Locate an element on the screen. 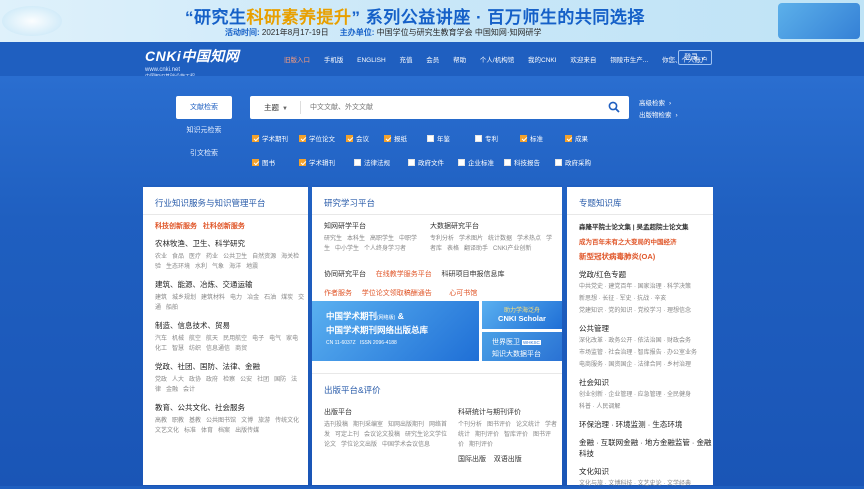 Image resolution: width=864 pixels, height=489 pixels. industry-item-link: 文博 is located at coordinates (247, 421).